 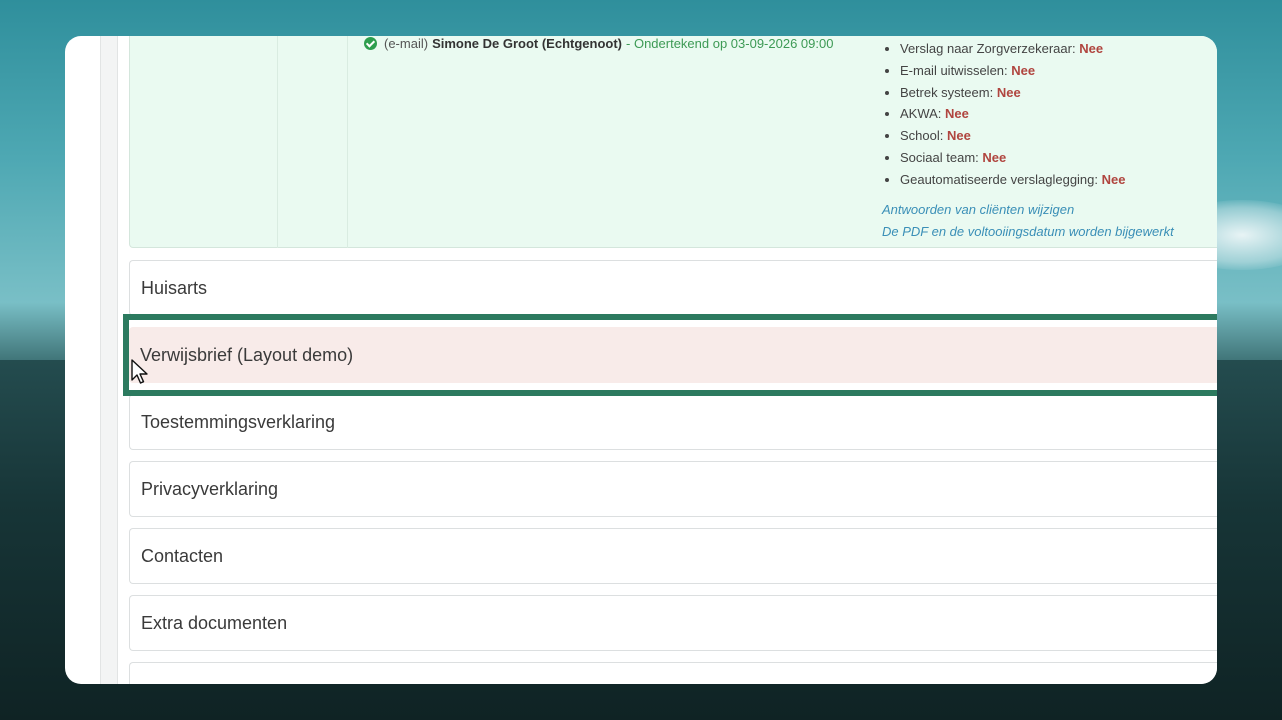 I want to click on section-next, so click(x=673, y=673).